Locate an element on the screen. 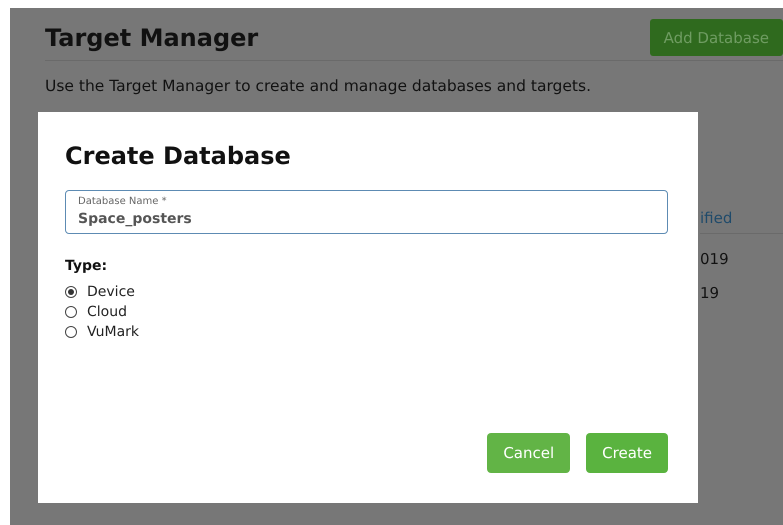 Image resolution: width=783 pixels, height=525 pixels. radio-label: Cloud is located at coordinates (107, 312).